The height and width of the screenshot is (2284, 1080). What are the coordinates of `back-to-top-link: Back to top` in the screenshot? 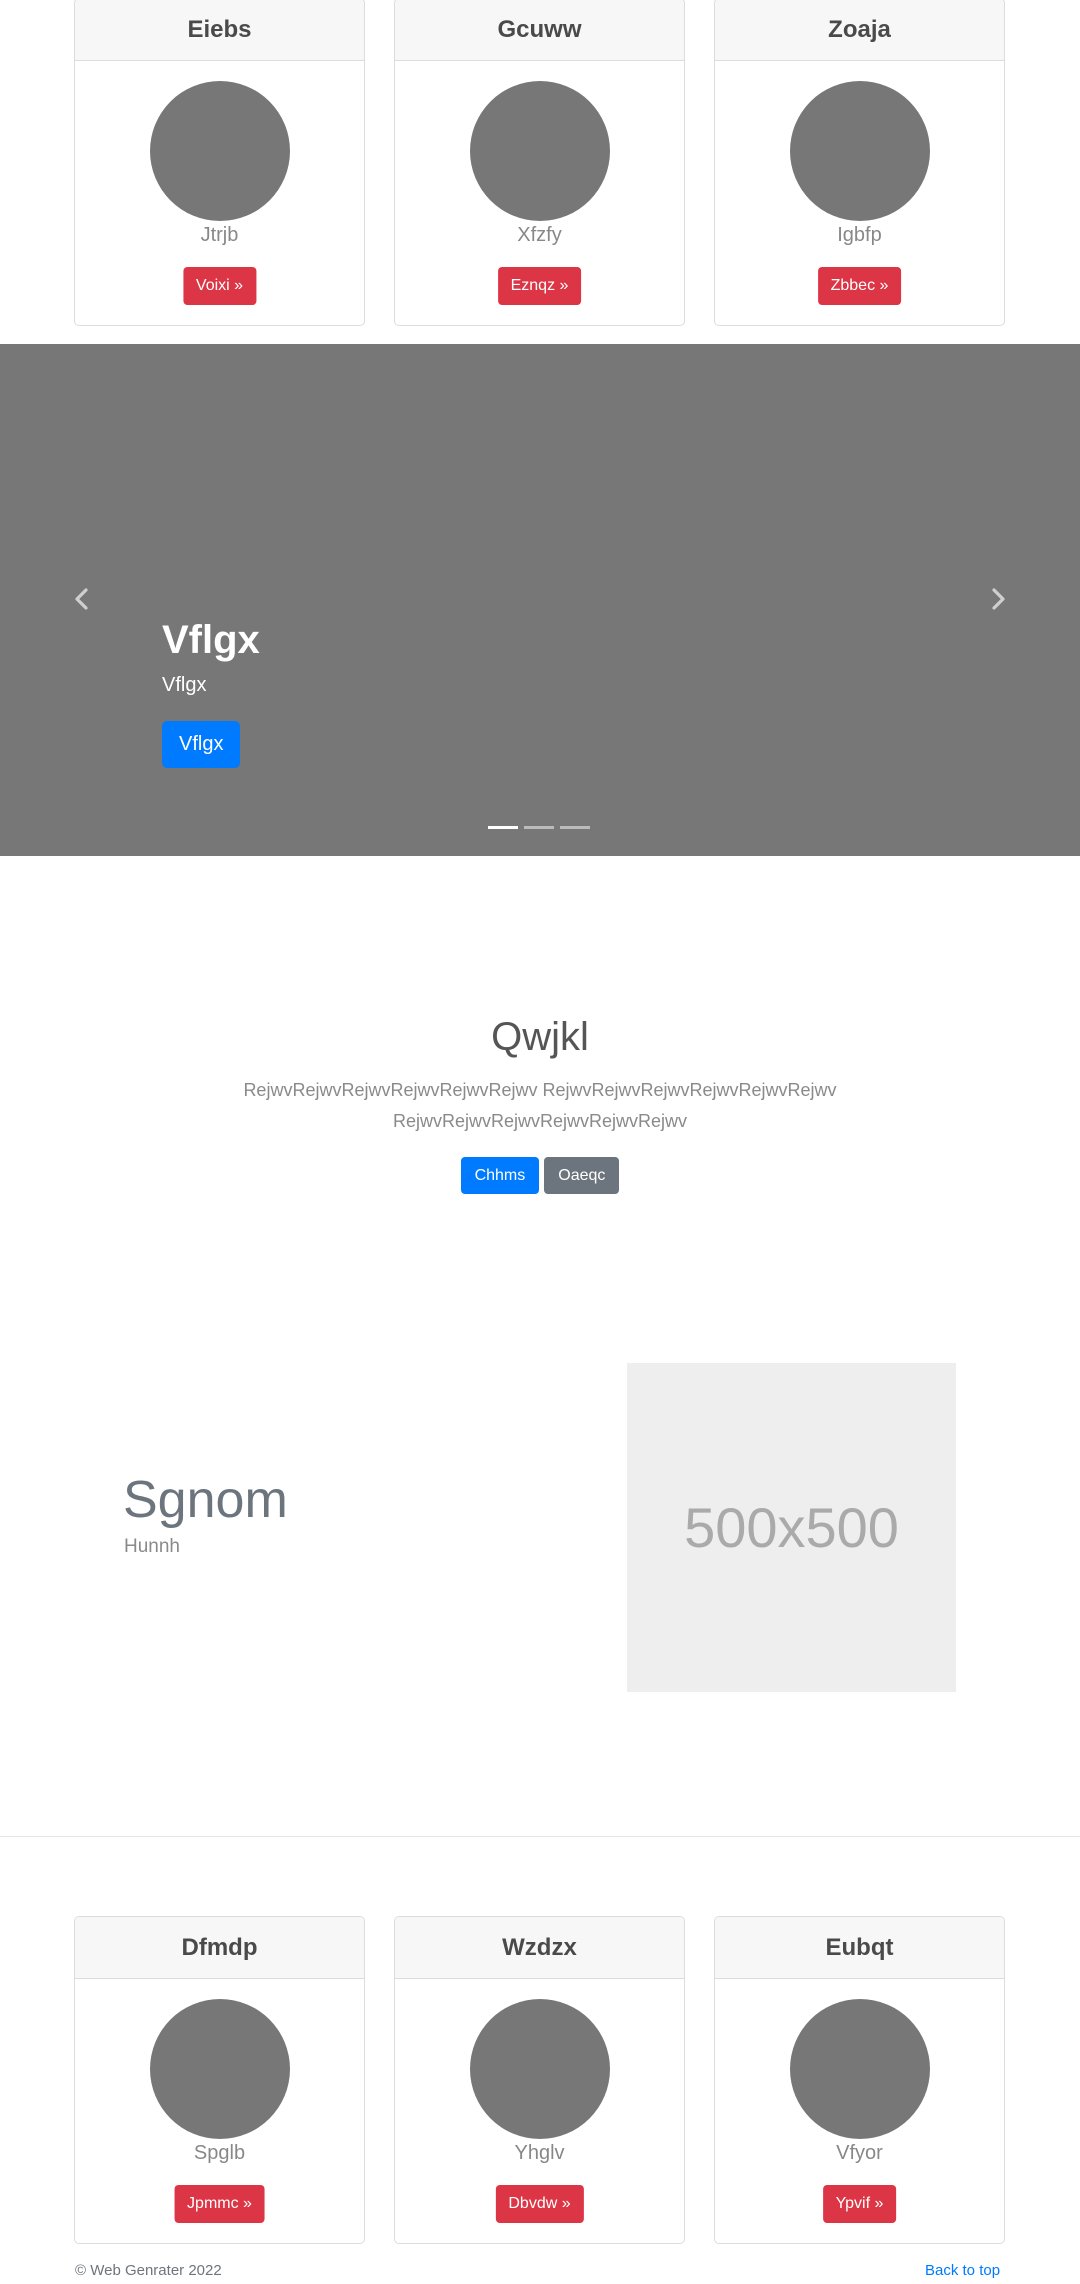 It's located at (962, 2270).